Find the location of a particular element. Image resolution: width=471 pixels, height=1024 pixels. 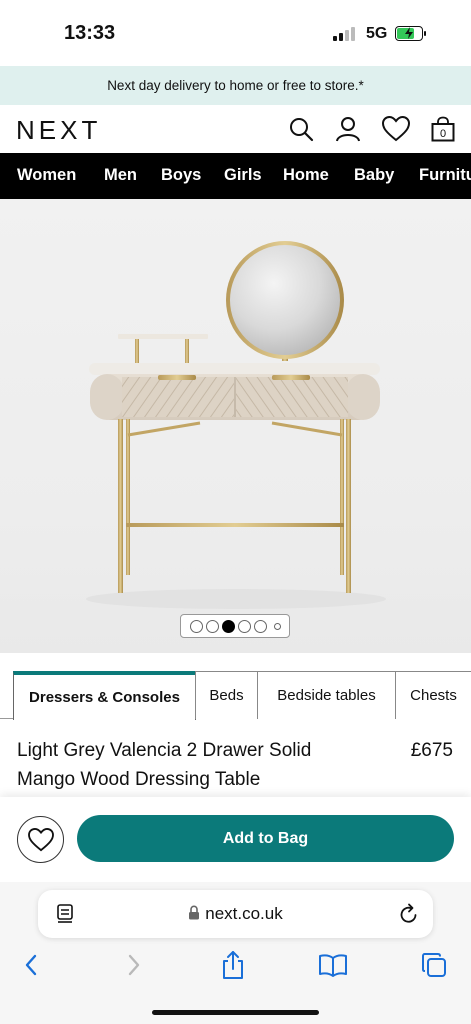

chevron-left-icon is located at coordinates (31, 965).